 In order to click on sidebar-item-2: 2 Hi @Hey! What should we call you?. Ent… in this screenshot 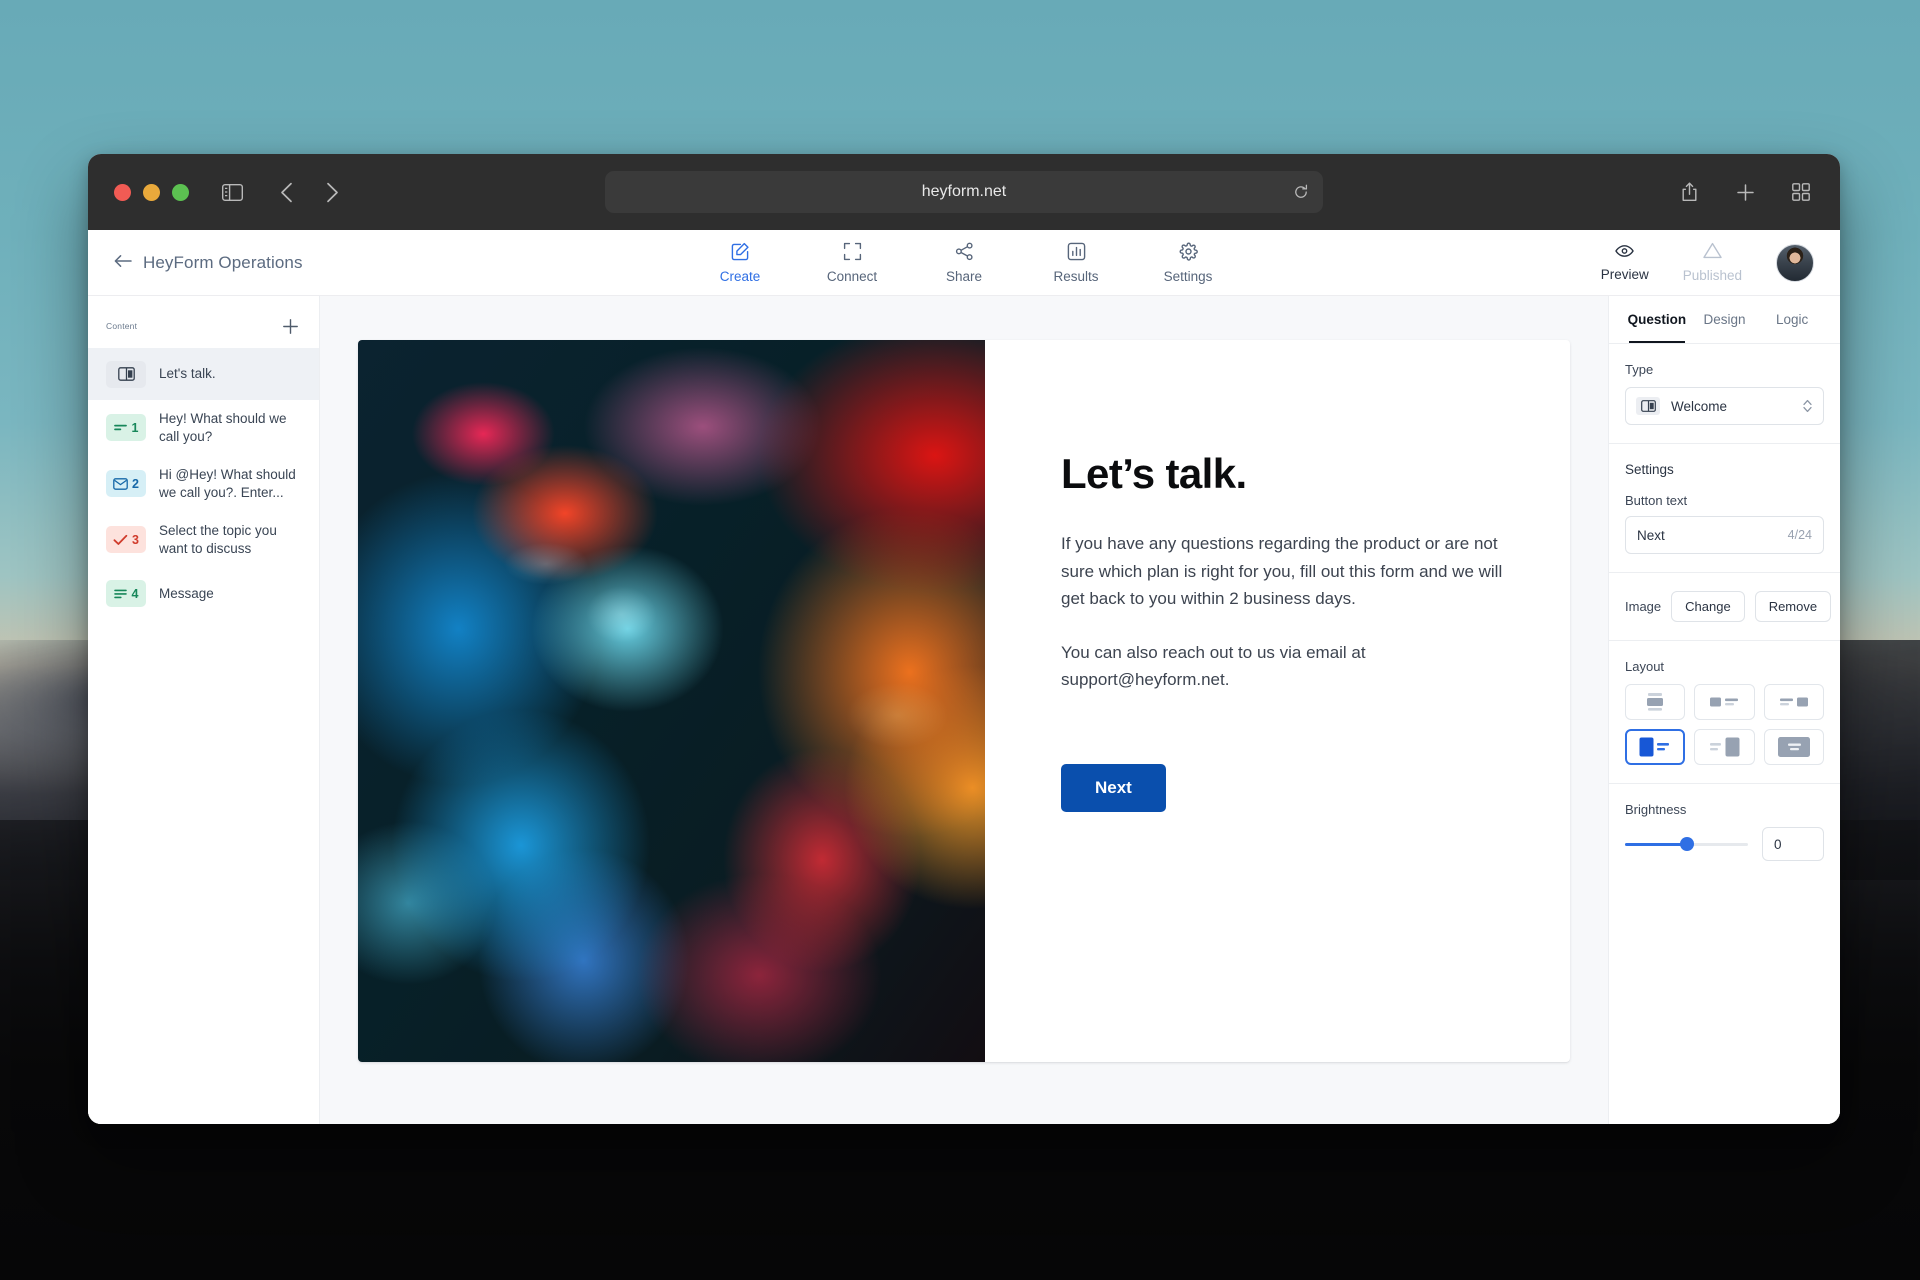, I will do `click(203, 484)`.